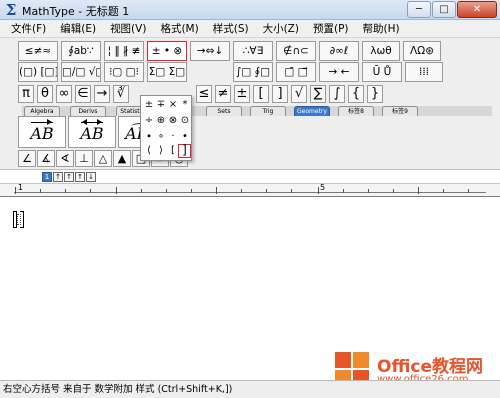  I want to click on triangle-symbol: △, so click(103, 158).